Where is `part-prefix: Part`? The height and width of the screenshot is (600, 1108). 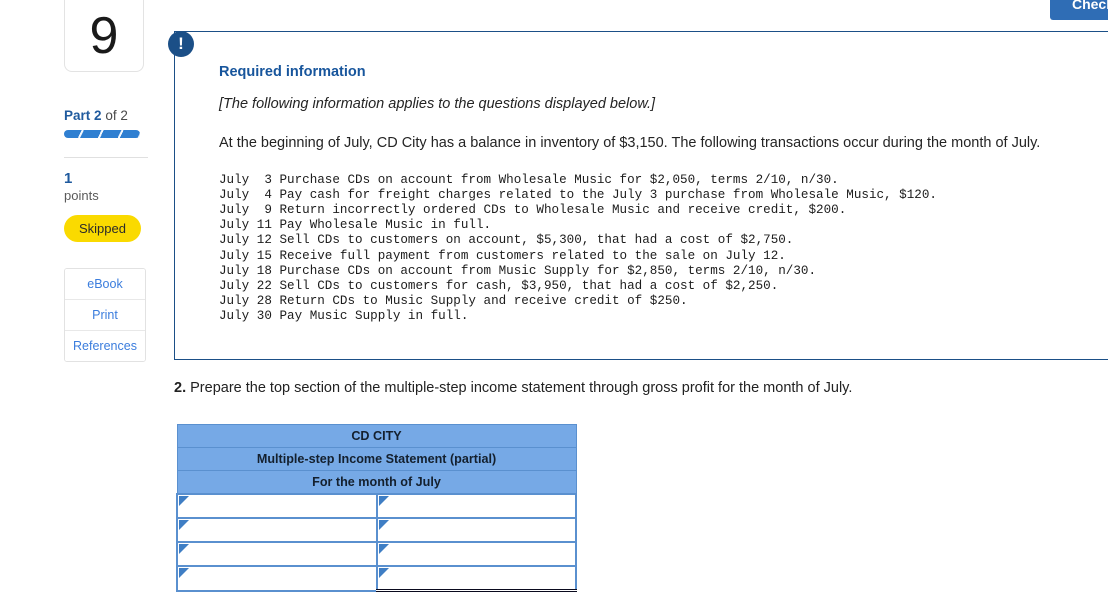 part-prefix: Part is located at coordinates (77, 115).